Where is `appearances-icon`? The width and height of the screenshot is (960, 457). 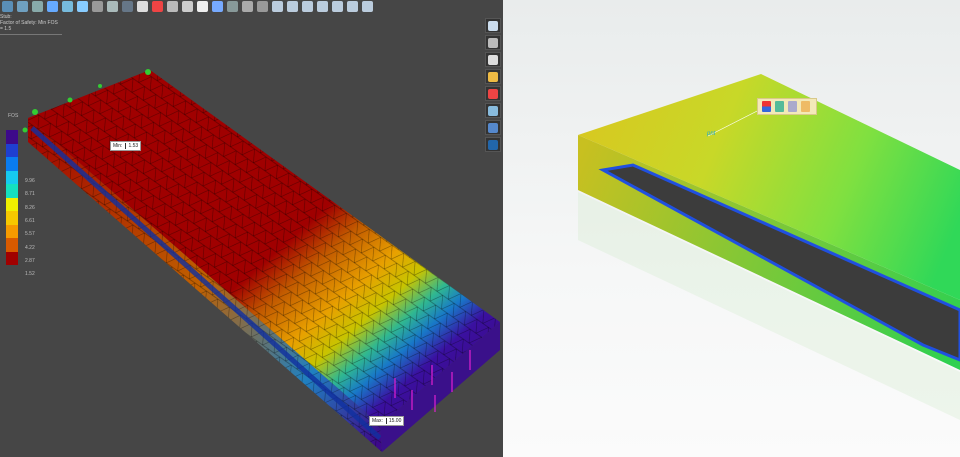 appearances-icon is located at coordinates (493, 93).